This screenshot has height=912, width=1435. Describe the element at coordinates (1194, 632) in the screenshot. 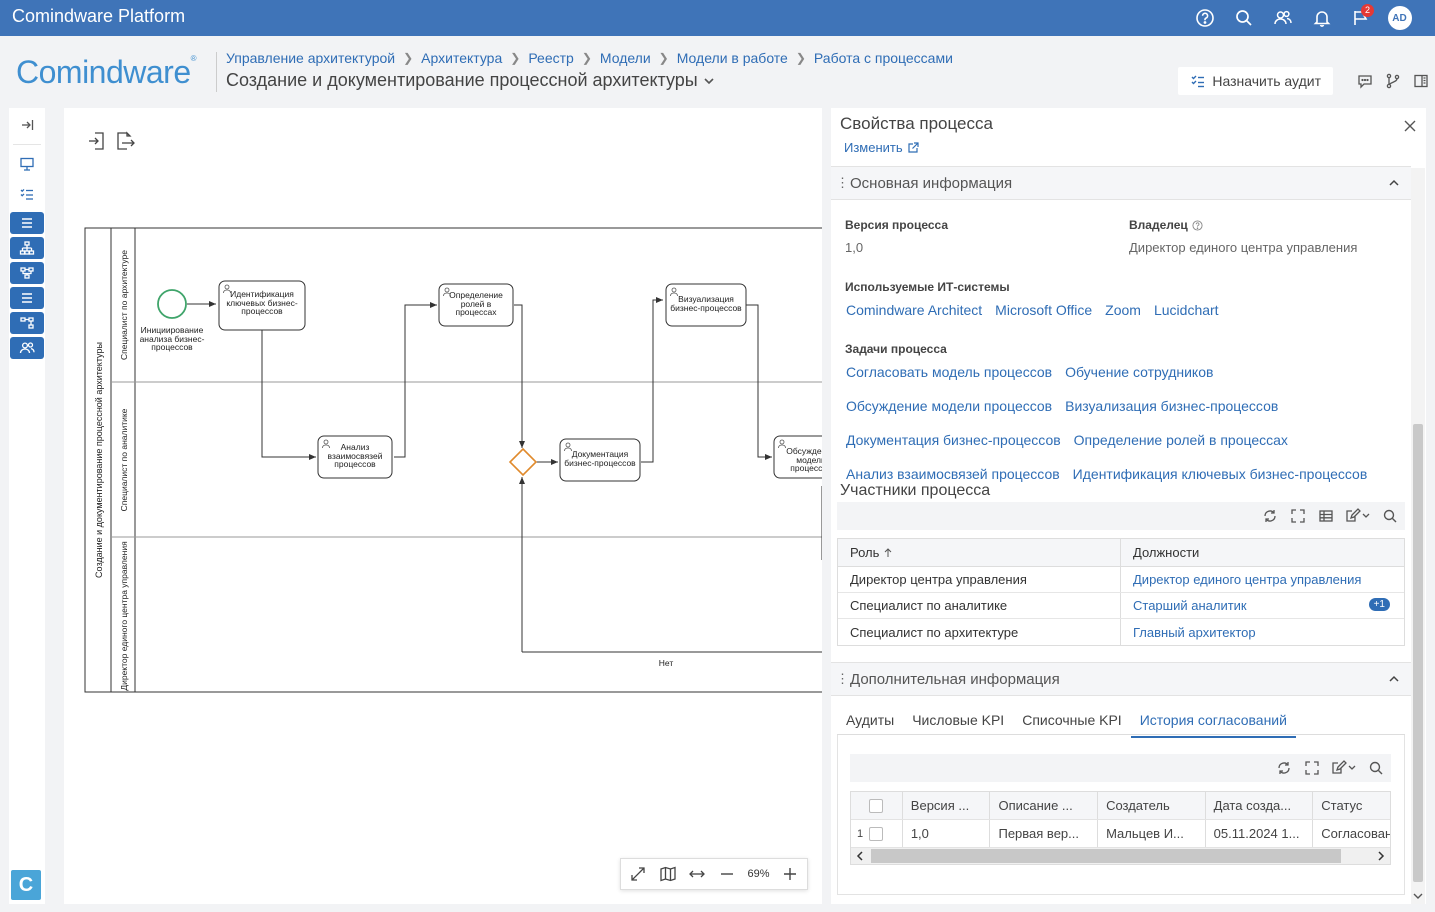

I see `position-link: Главный архитектор` at that location.